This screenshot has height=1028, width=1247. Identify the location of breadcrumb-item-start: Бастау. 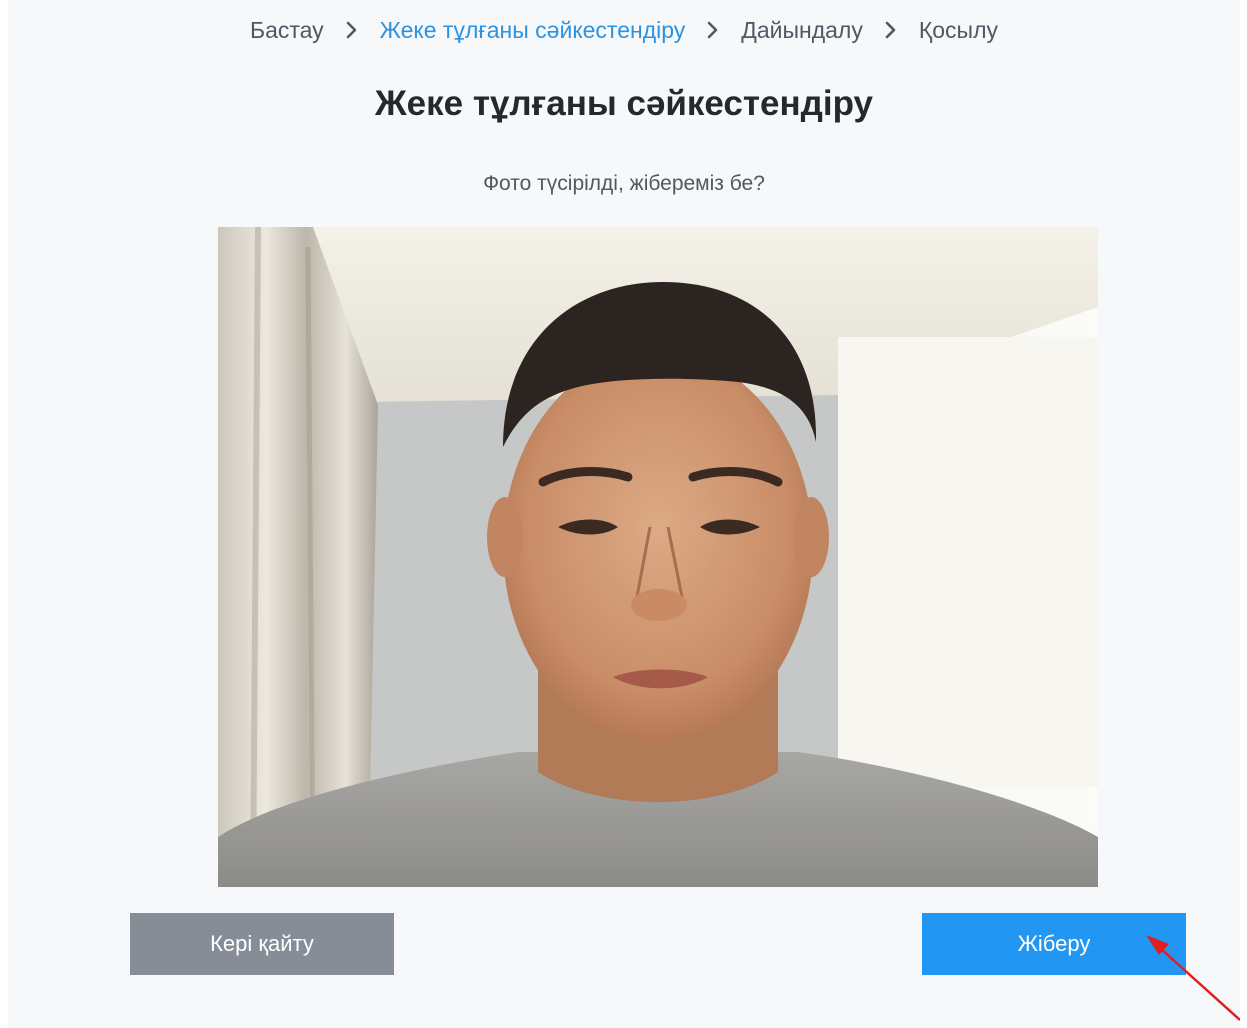
(287, 30).